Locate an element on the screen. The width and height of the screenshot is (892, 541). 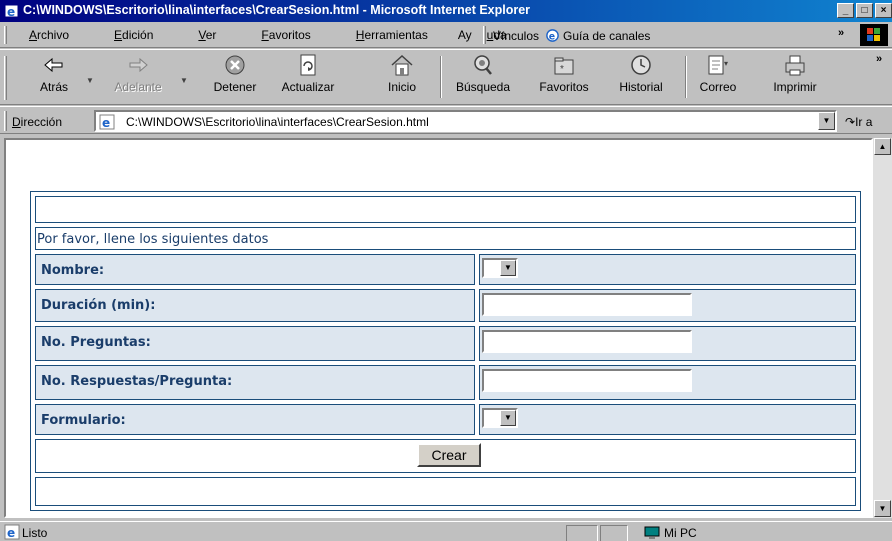
preguntas-input is located at coordinates (587, 341).